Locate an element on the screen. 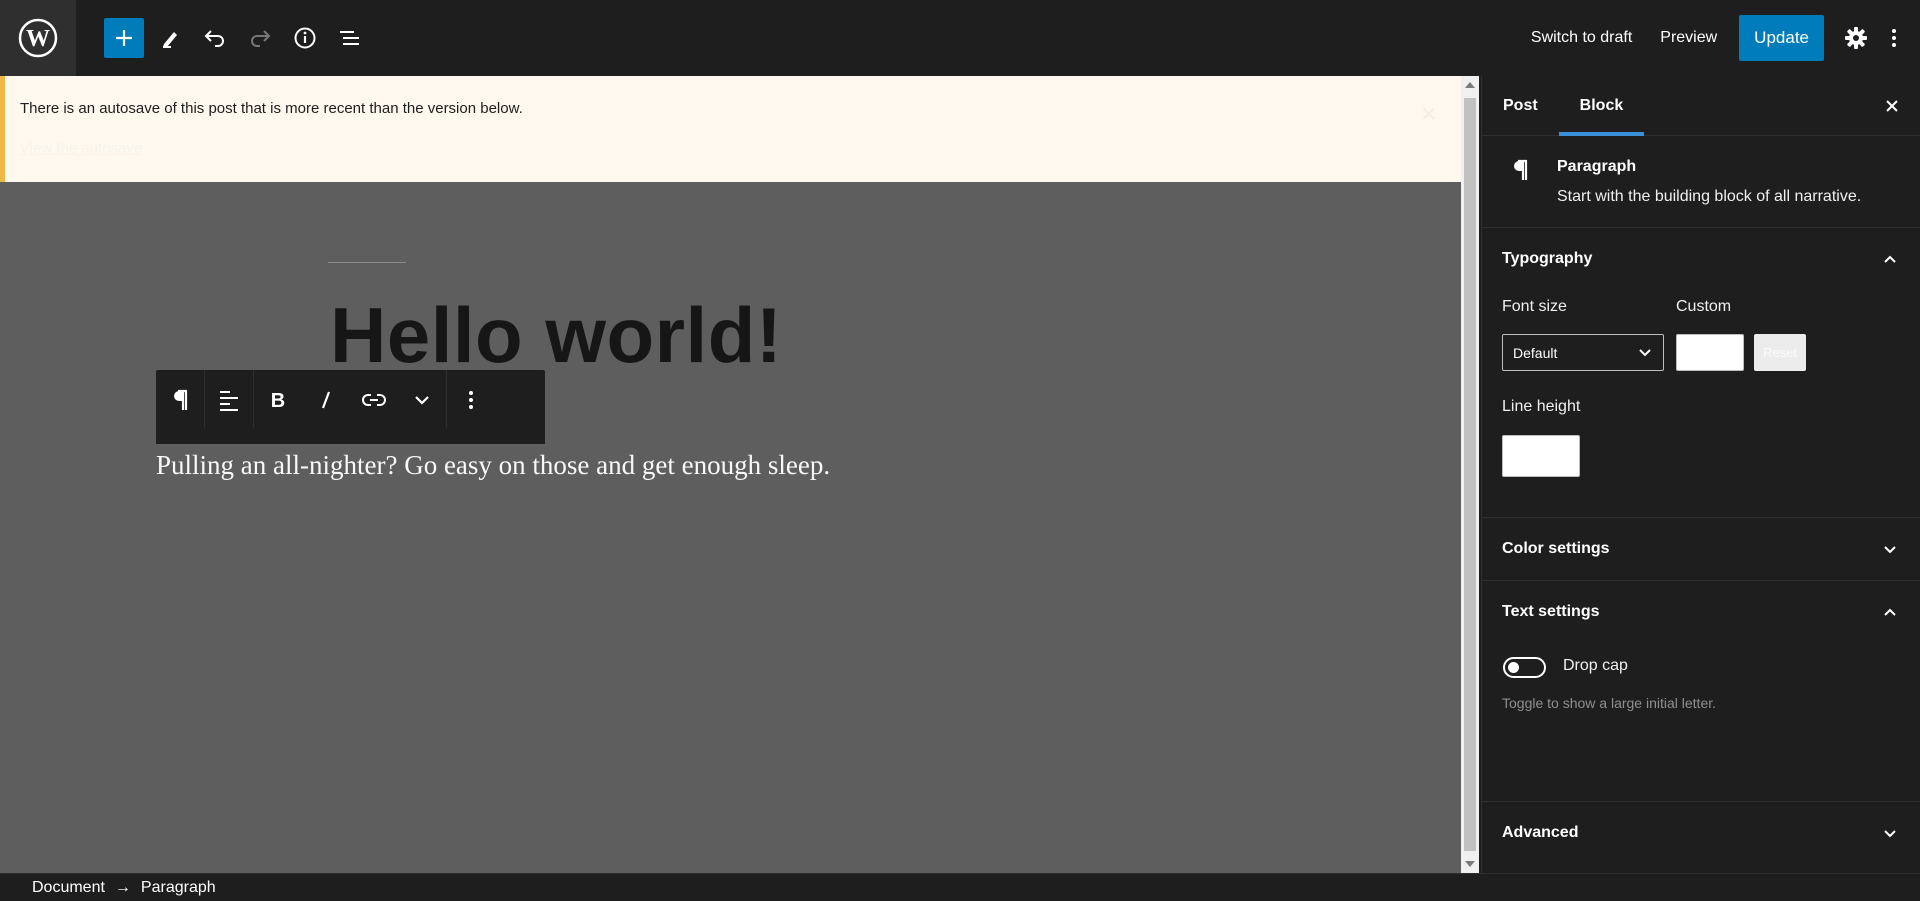  link-icon is located at coordinates (374, 400).